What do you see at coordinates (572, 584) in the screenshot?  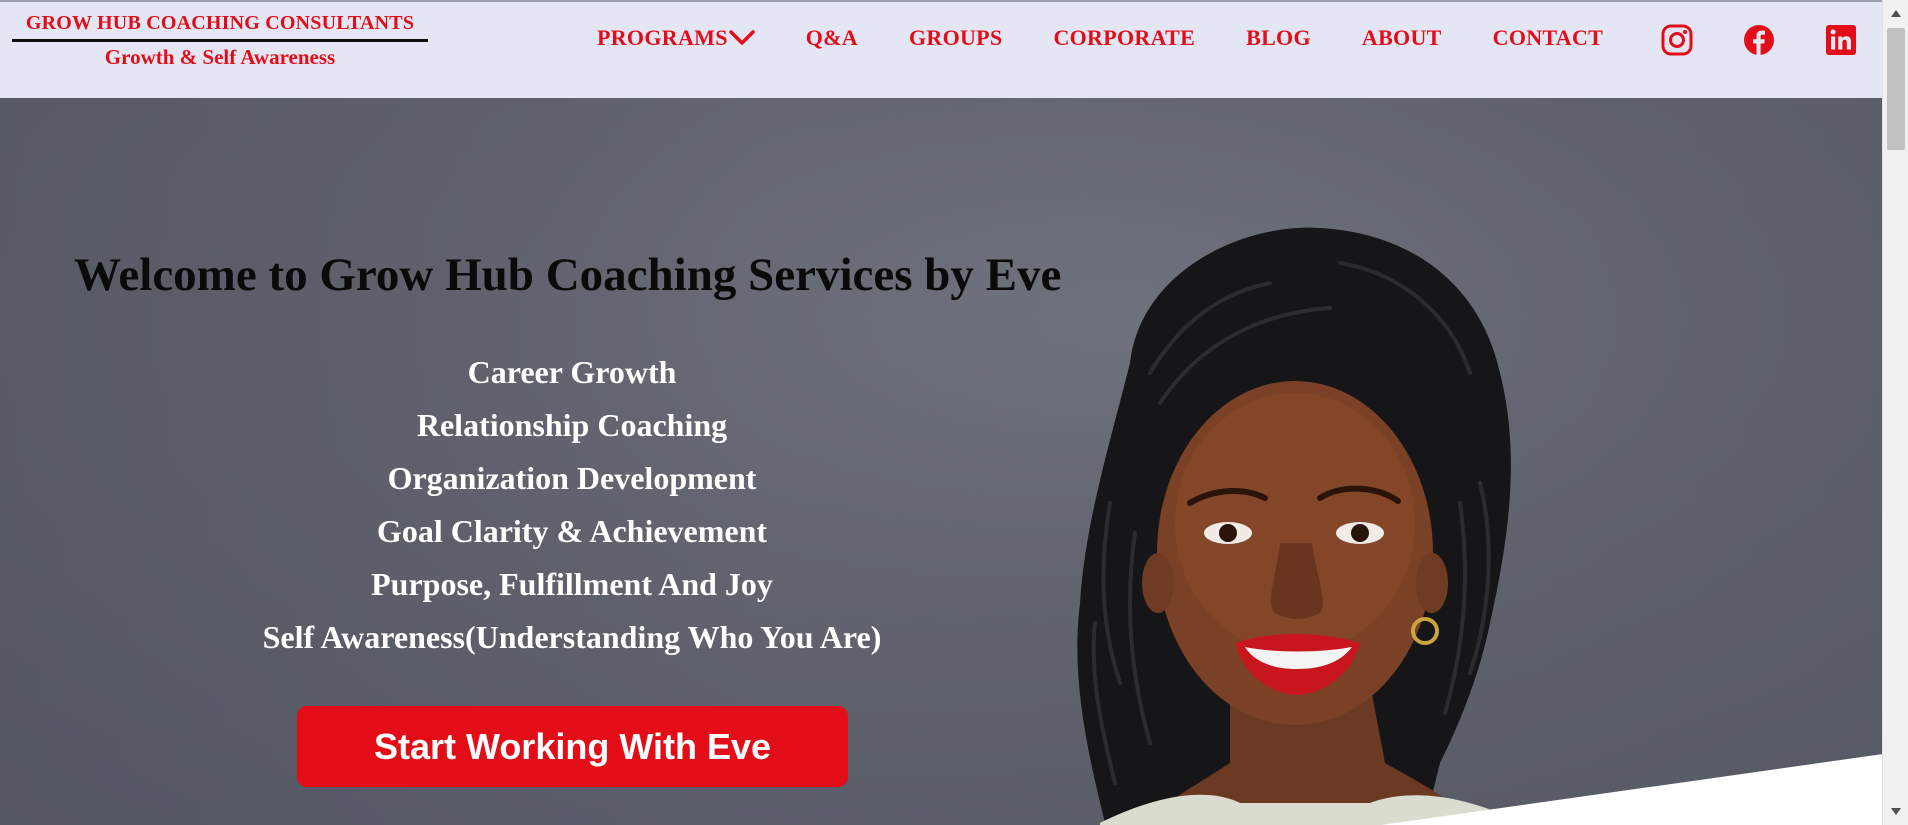 I see `service-item: Purpose, Fulfillment And Joy` at bounding box center [572, 584].